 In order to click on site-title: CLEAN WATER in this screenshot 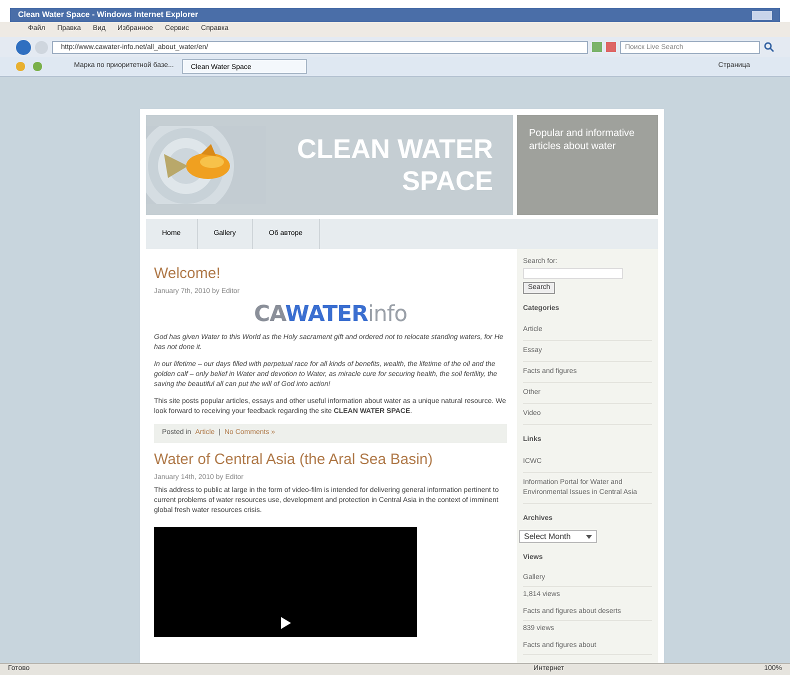, I will do `click(395, 149)`.